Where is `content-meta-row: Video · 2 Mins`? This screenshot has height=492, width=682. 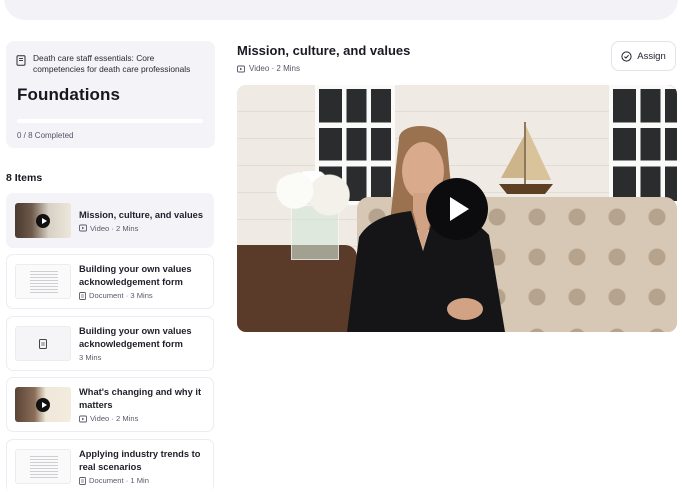 content-meta-row: Video · 2 Mins is located at coordinates (268, 68).